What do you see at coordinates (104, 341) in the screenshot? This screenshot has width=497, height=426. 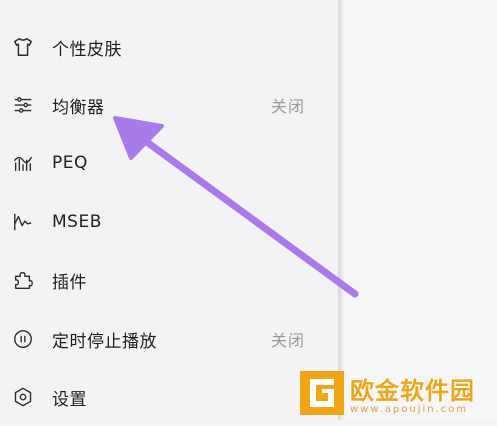 I see `menu-item-label: 定时停止播放` at bounding box center [104, 341].